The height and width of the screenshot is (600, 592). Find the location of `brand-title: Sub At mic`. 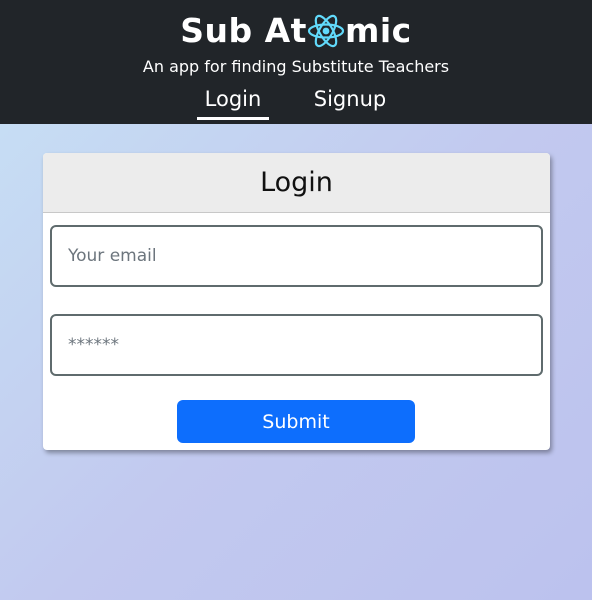

brand-title: Sub At mic is located at coordinates (296, 31).